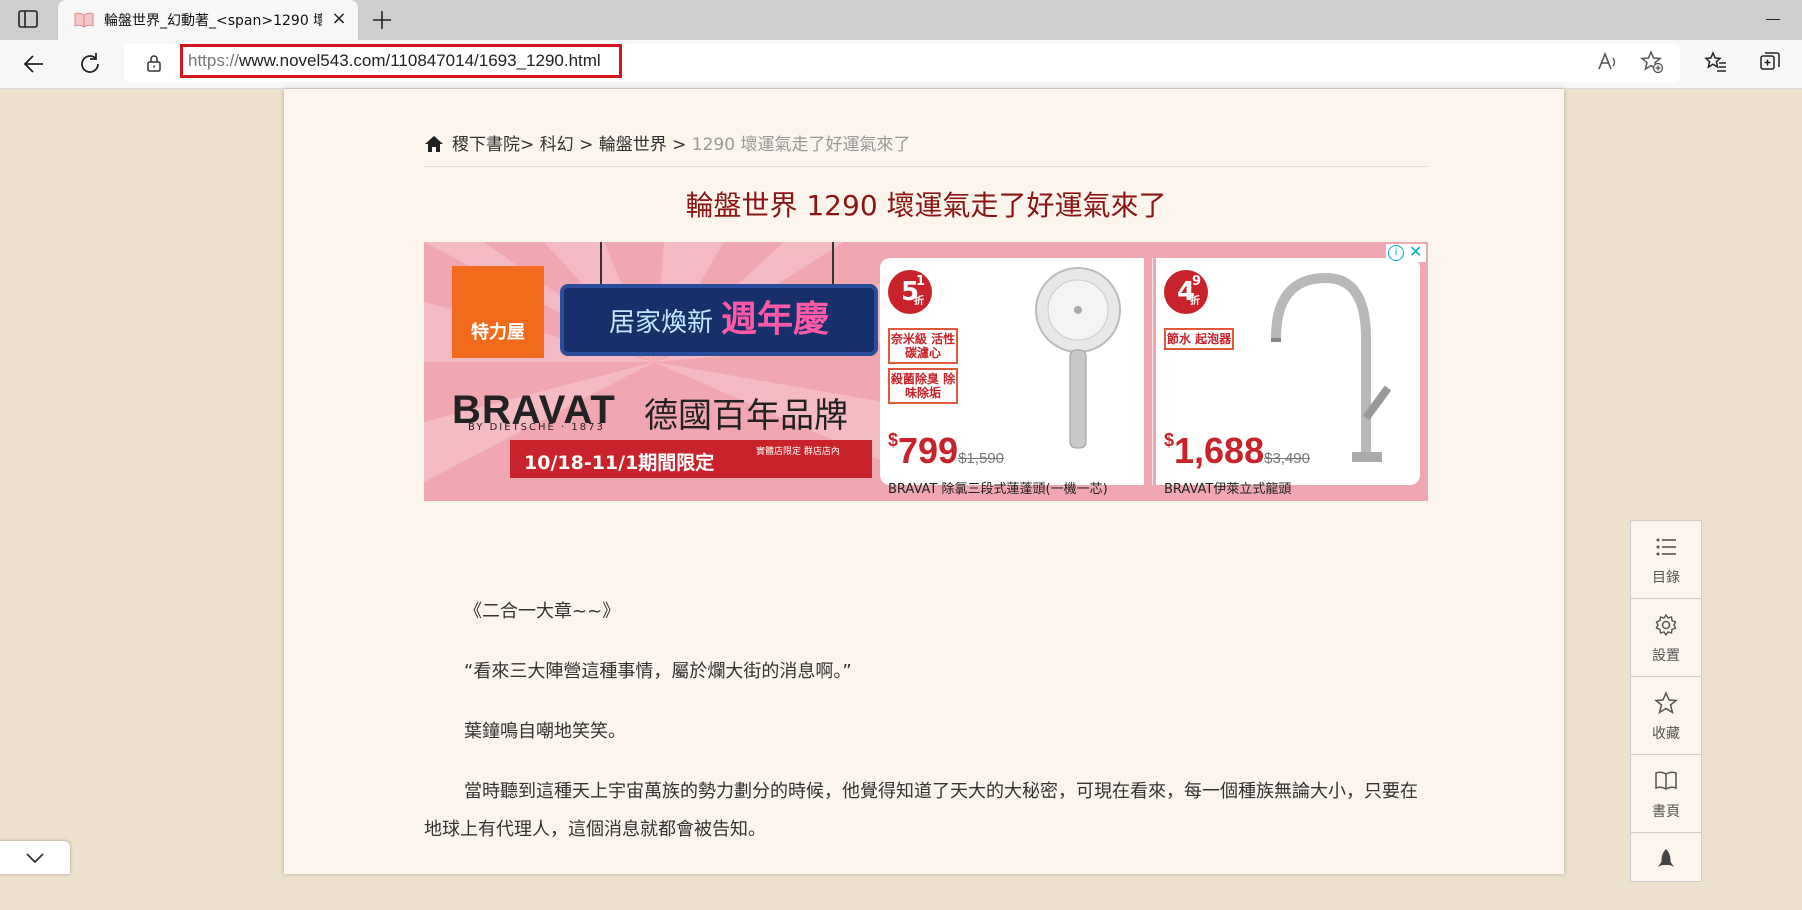 This screenshot has width=1802, height=910. I want to click on breadcrumb-current: 1290 壞運氣走了好運氣來了, so click(801, 145).